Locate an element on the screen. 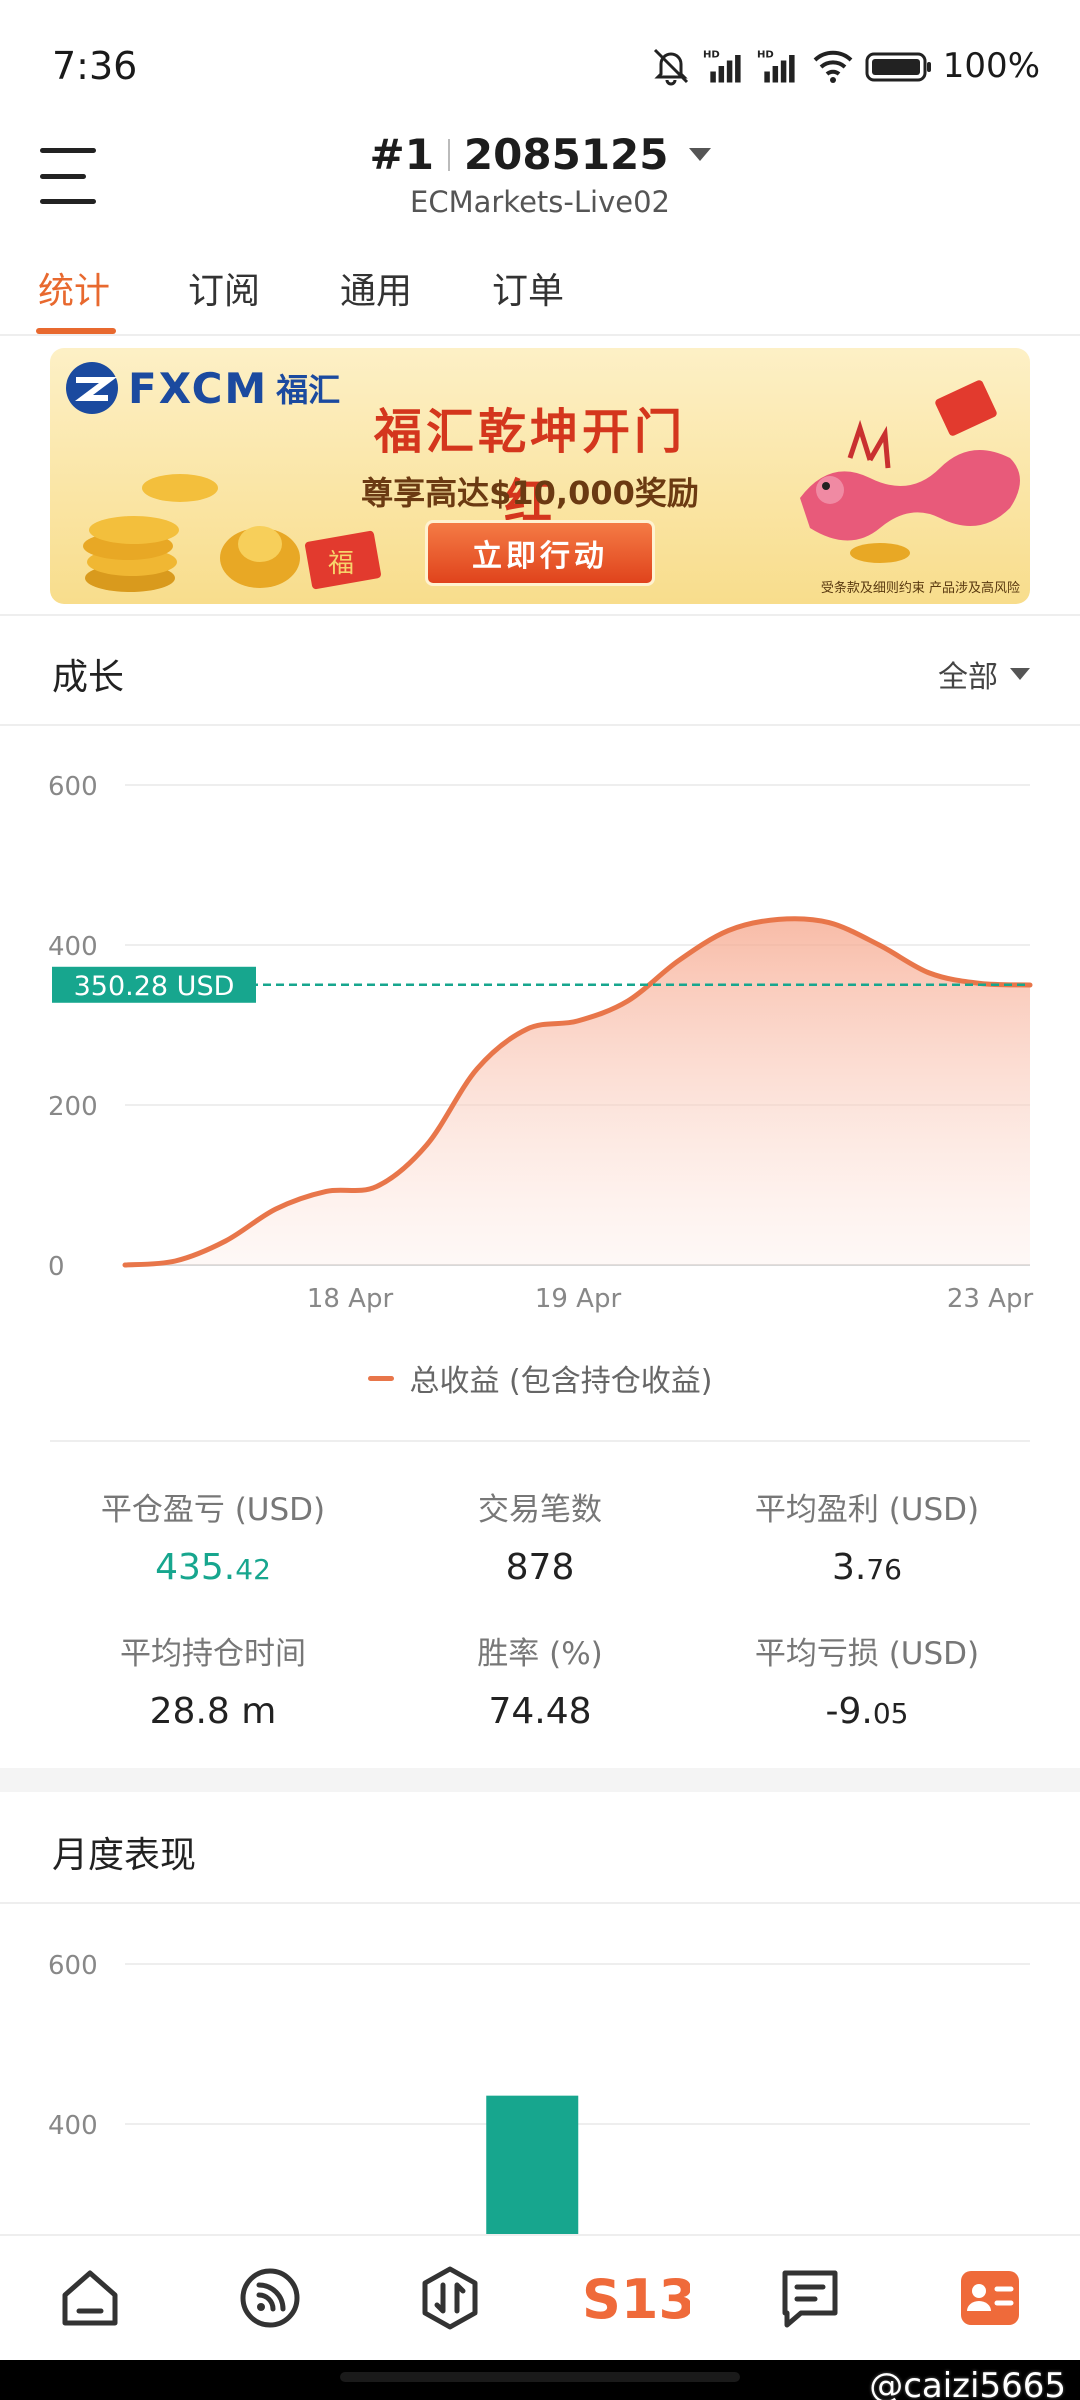 This screenshot has height=2400, width=1080. stat-value-decimal: 42 is located at coordinates (253, 1569).